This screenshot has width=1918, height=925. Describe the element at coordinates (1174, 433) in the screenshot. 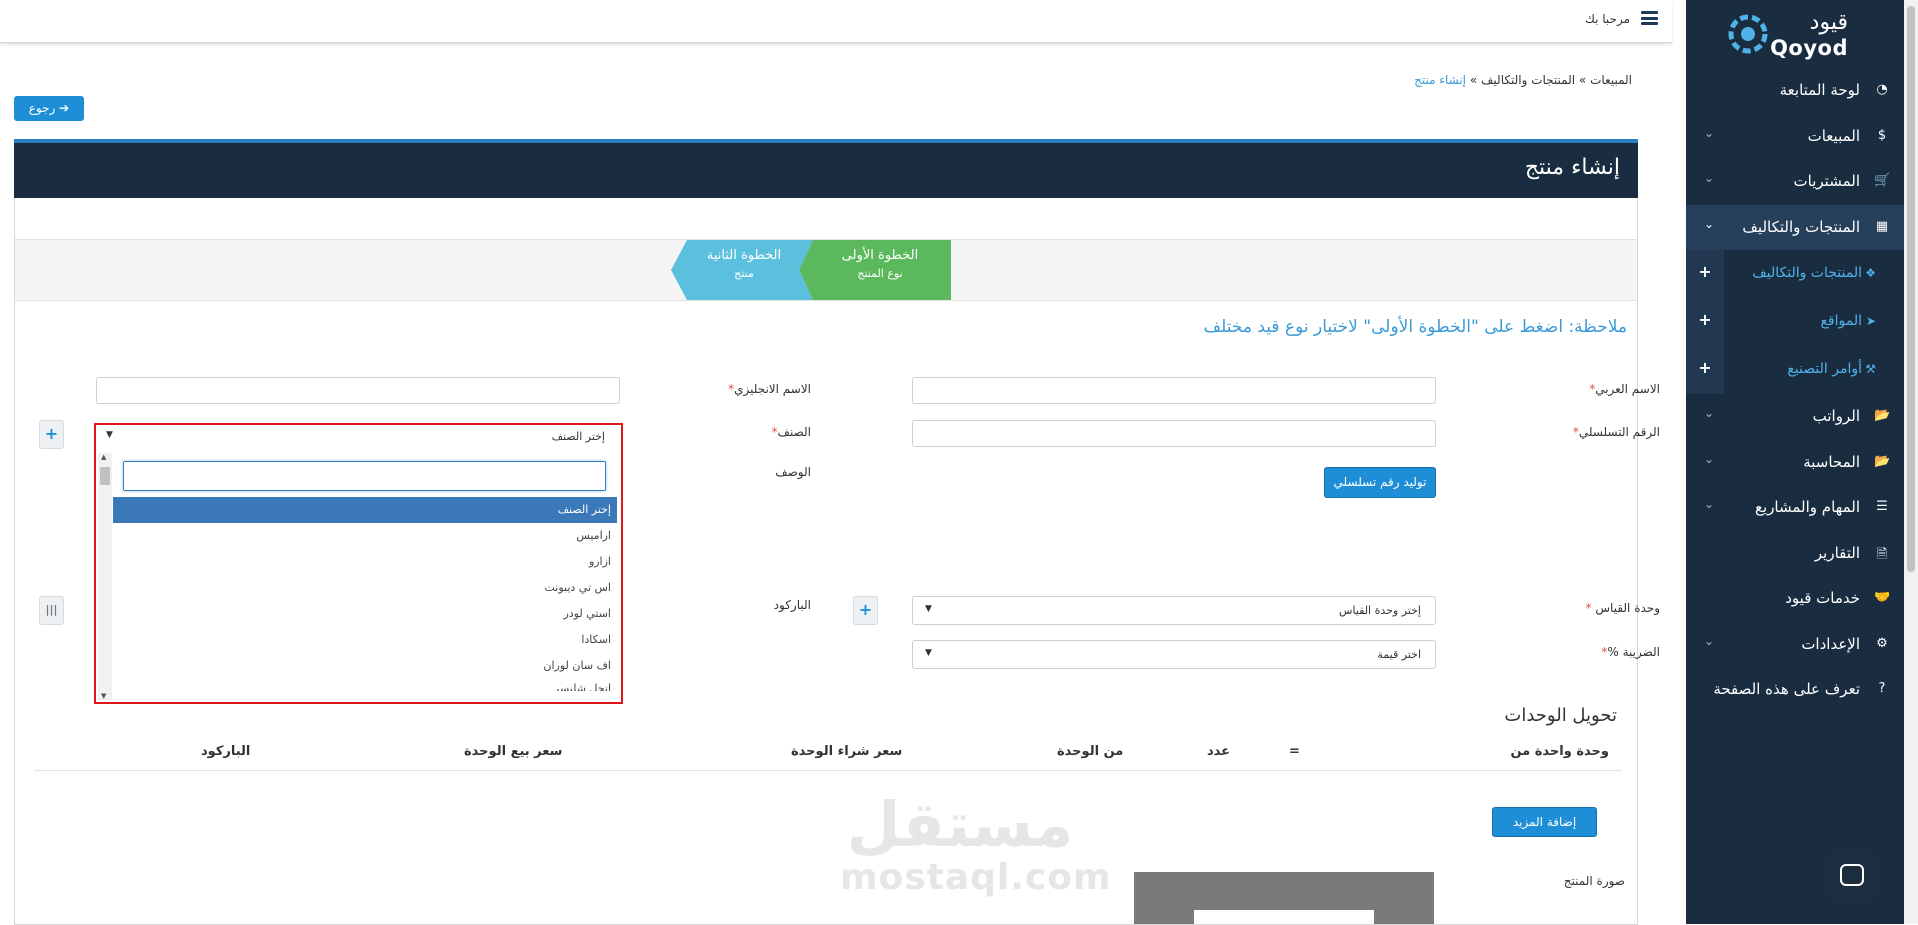

I see `serial-number-input` at that location.